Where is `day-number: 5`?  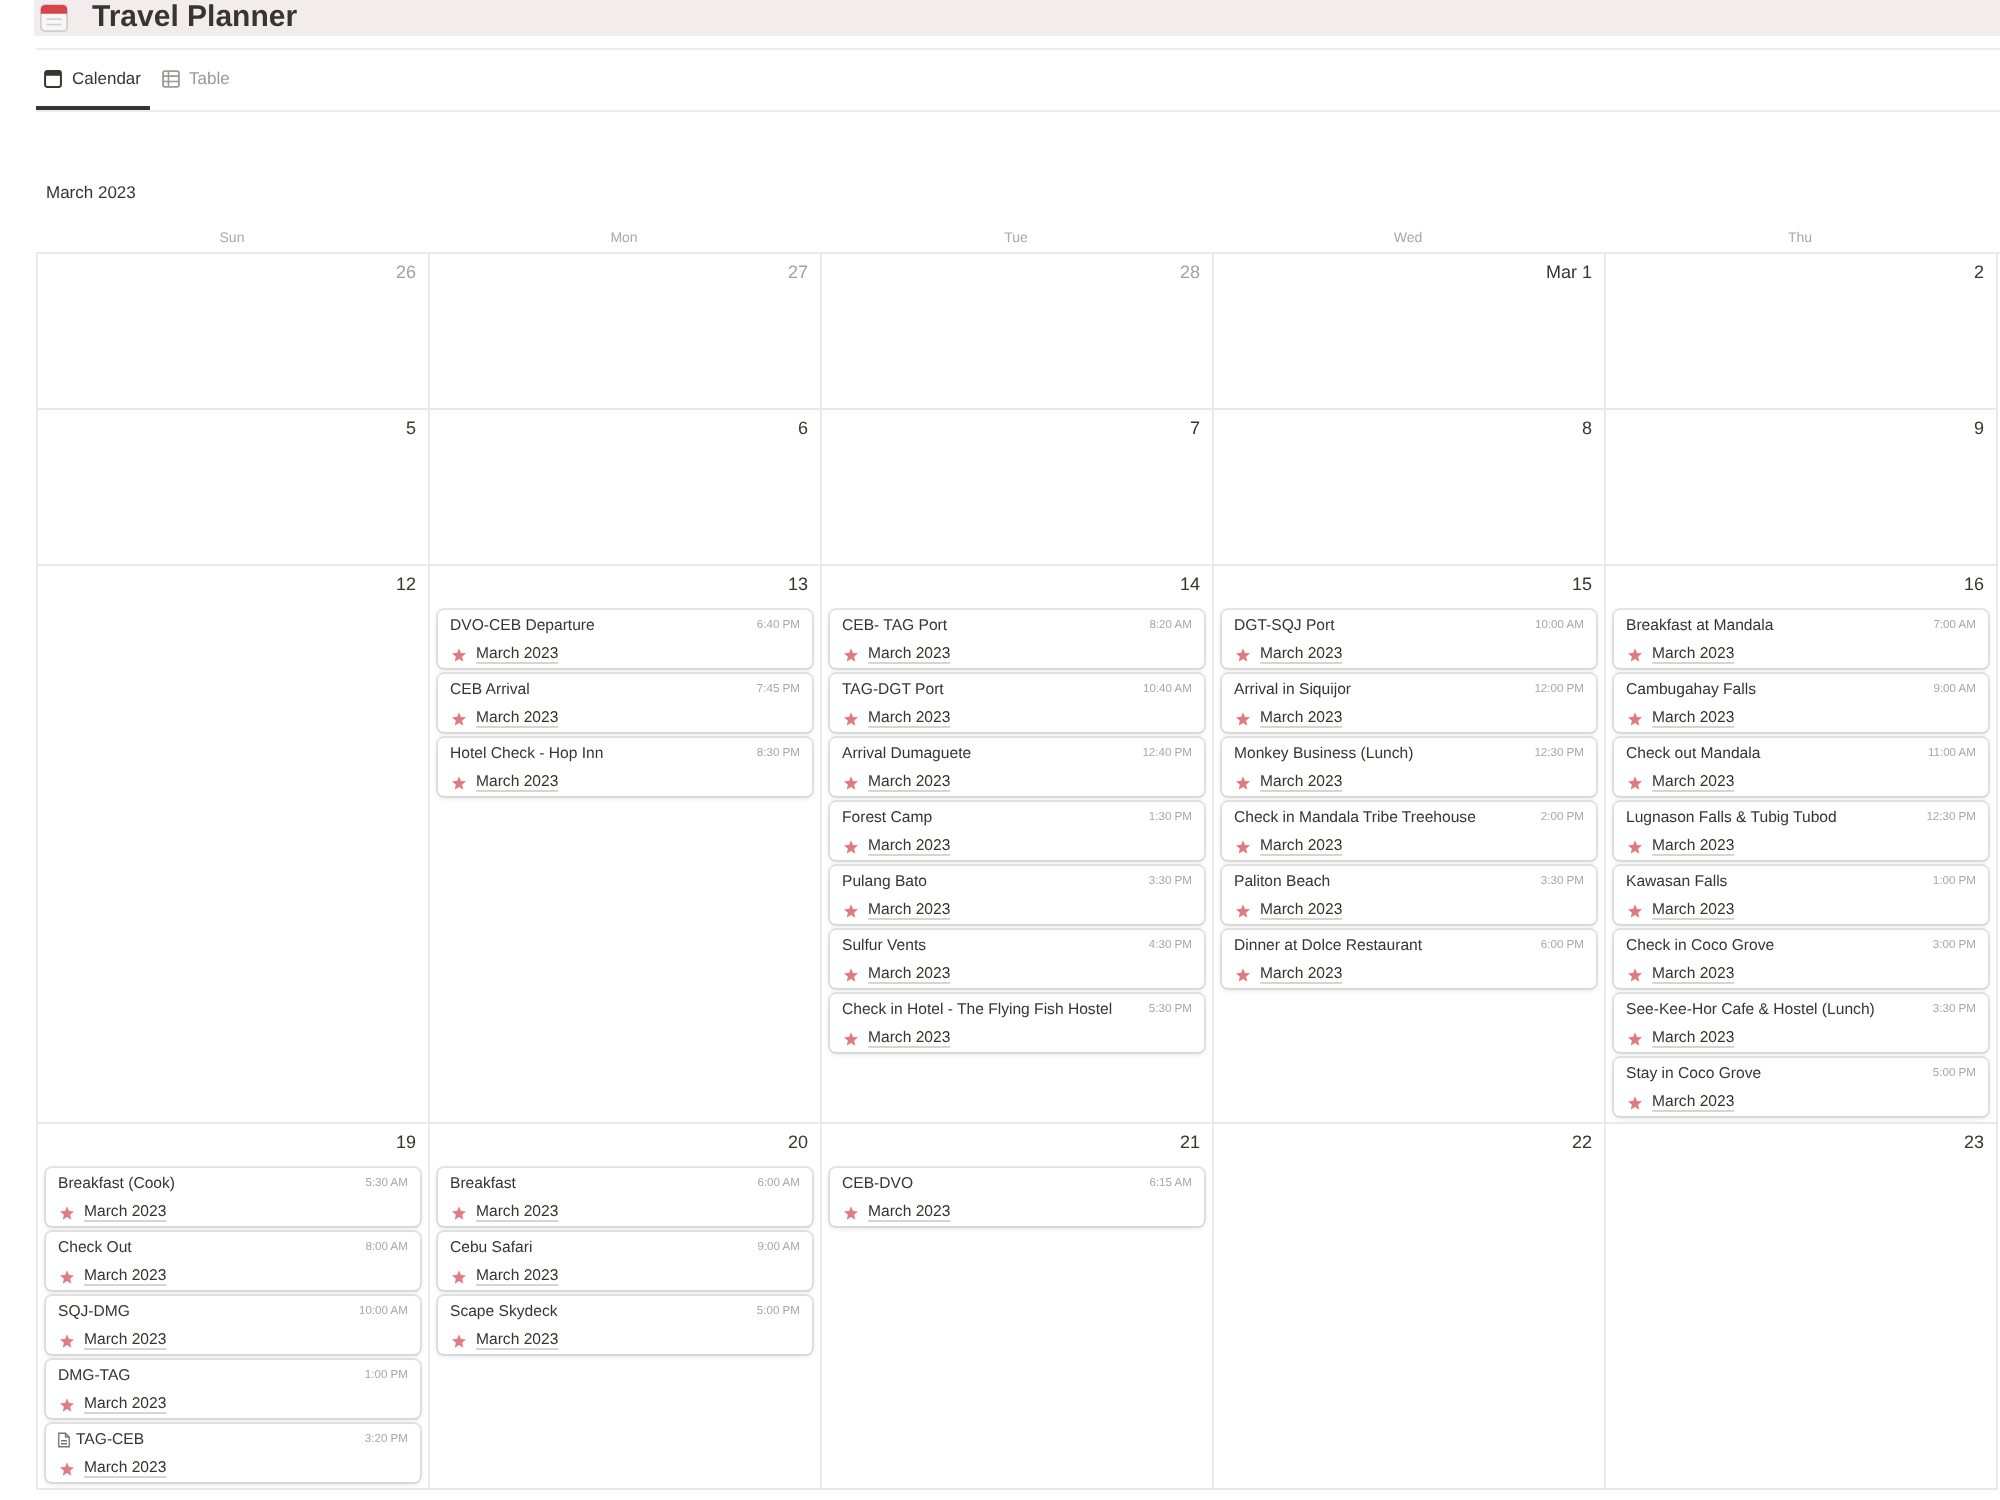
day-number: 5 is located at coordinates (410, 428).